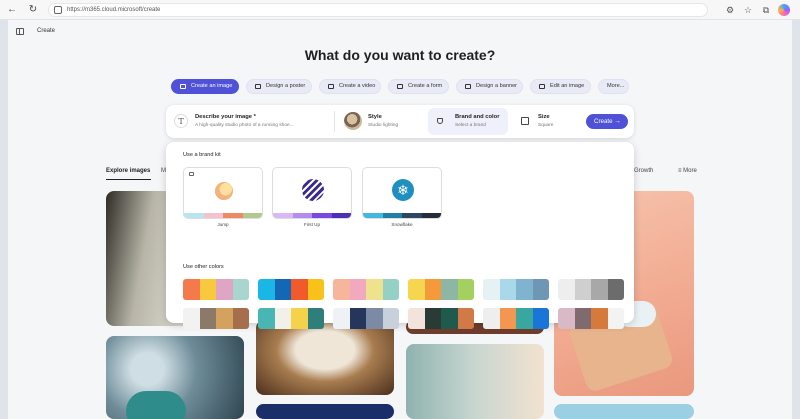  Describe the element at coordinates (350, 86) in the screenshot. I see `create-video-button: Create a video` at that location.